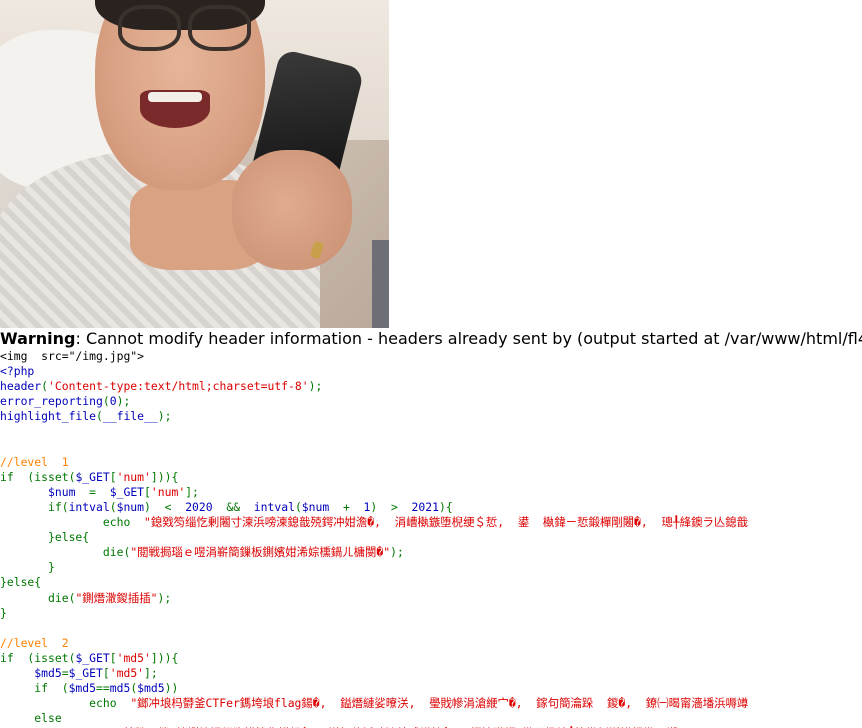 This screenshot has width=862, height=728. Describe the element at coordinates (178, 386) in the screenshot. I see `code-token: 'Content-type:text/html;charset=utf-8'` at that location.